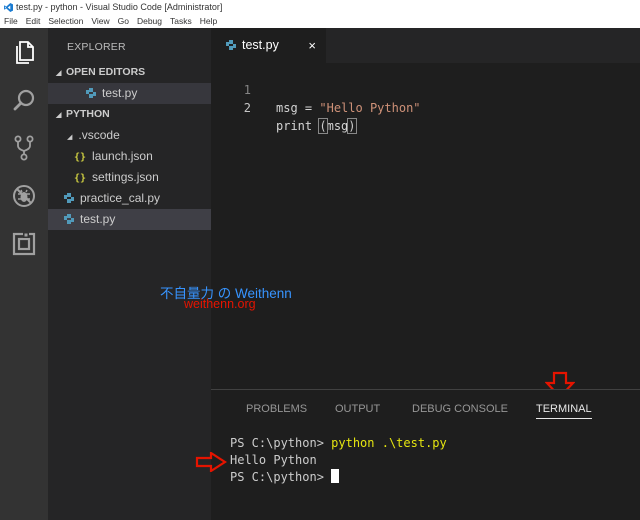 This screenshot has height=520, width=640. What do you see at coordinates (211, 462) in the screenshot?
I see `red-arrow-right-icon` at bounding box center [211, 462].